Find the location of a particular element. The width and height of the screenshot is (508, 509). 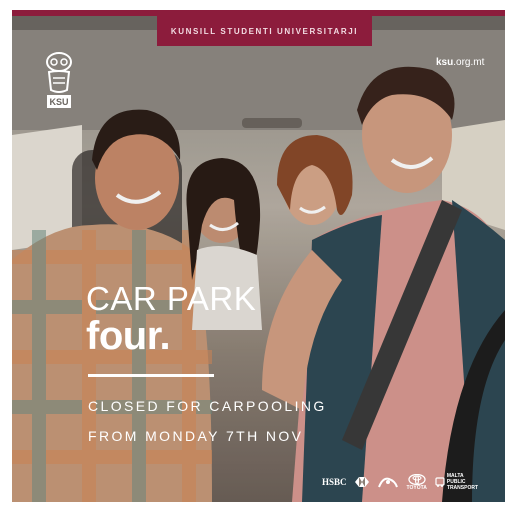

transport-line3: TRANSPORT is located at coordinates (462, 488).